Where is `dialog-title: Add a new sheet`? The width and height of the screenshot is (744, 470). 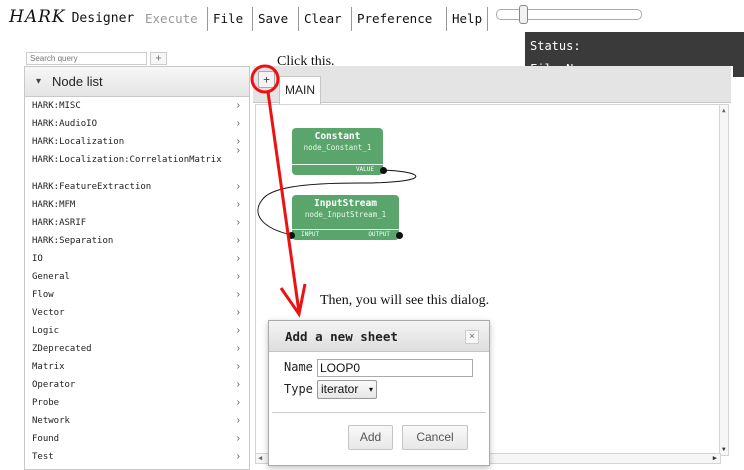 dialog-title: Add a new sheet is located at coordinates (341, 336).